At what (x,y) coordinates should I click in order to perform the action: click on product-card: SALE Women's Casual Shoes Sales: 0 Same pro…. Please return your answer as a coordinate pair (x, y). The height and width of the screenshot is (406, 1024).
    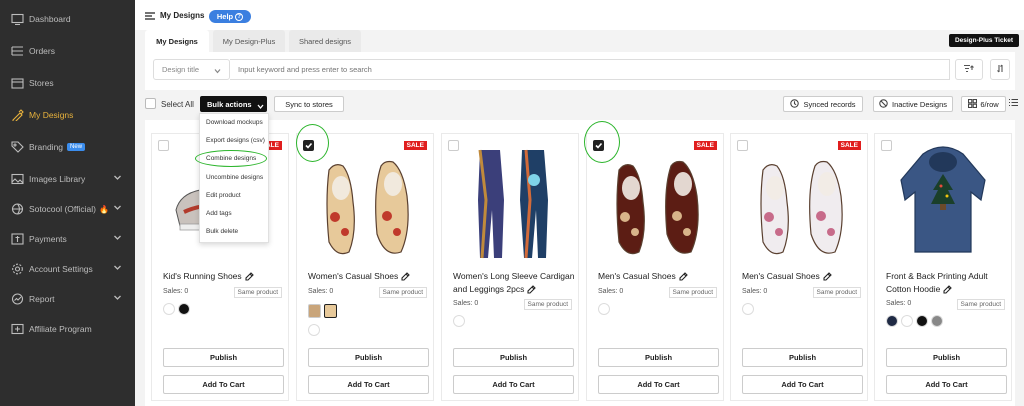
    Looking at the image, I should click on (365, 267).